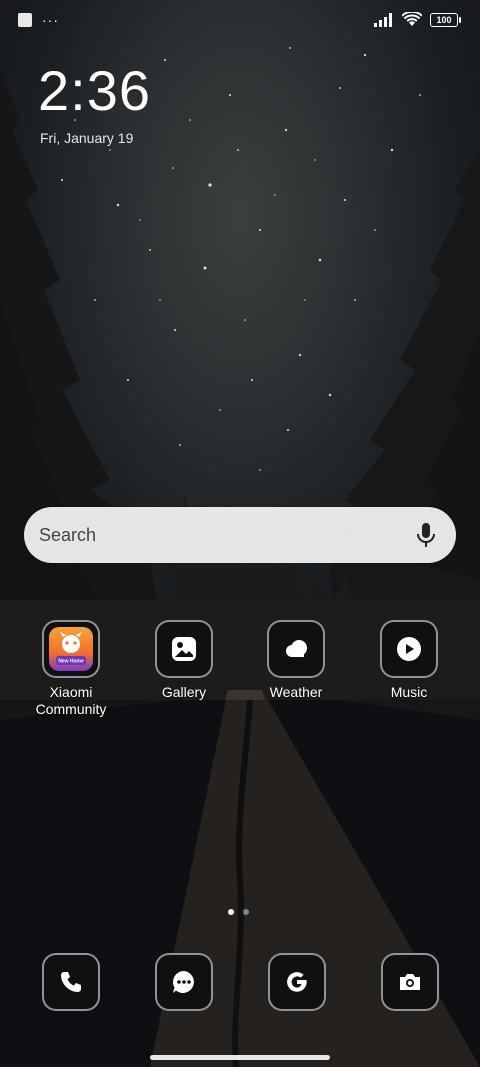 This screenshot has width=480, height=1067. Describe the element at coordinates (25, 20) in the screenshot. I see `notification-icon` at that location.